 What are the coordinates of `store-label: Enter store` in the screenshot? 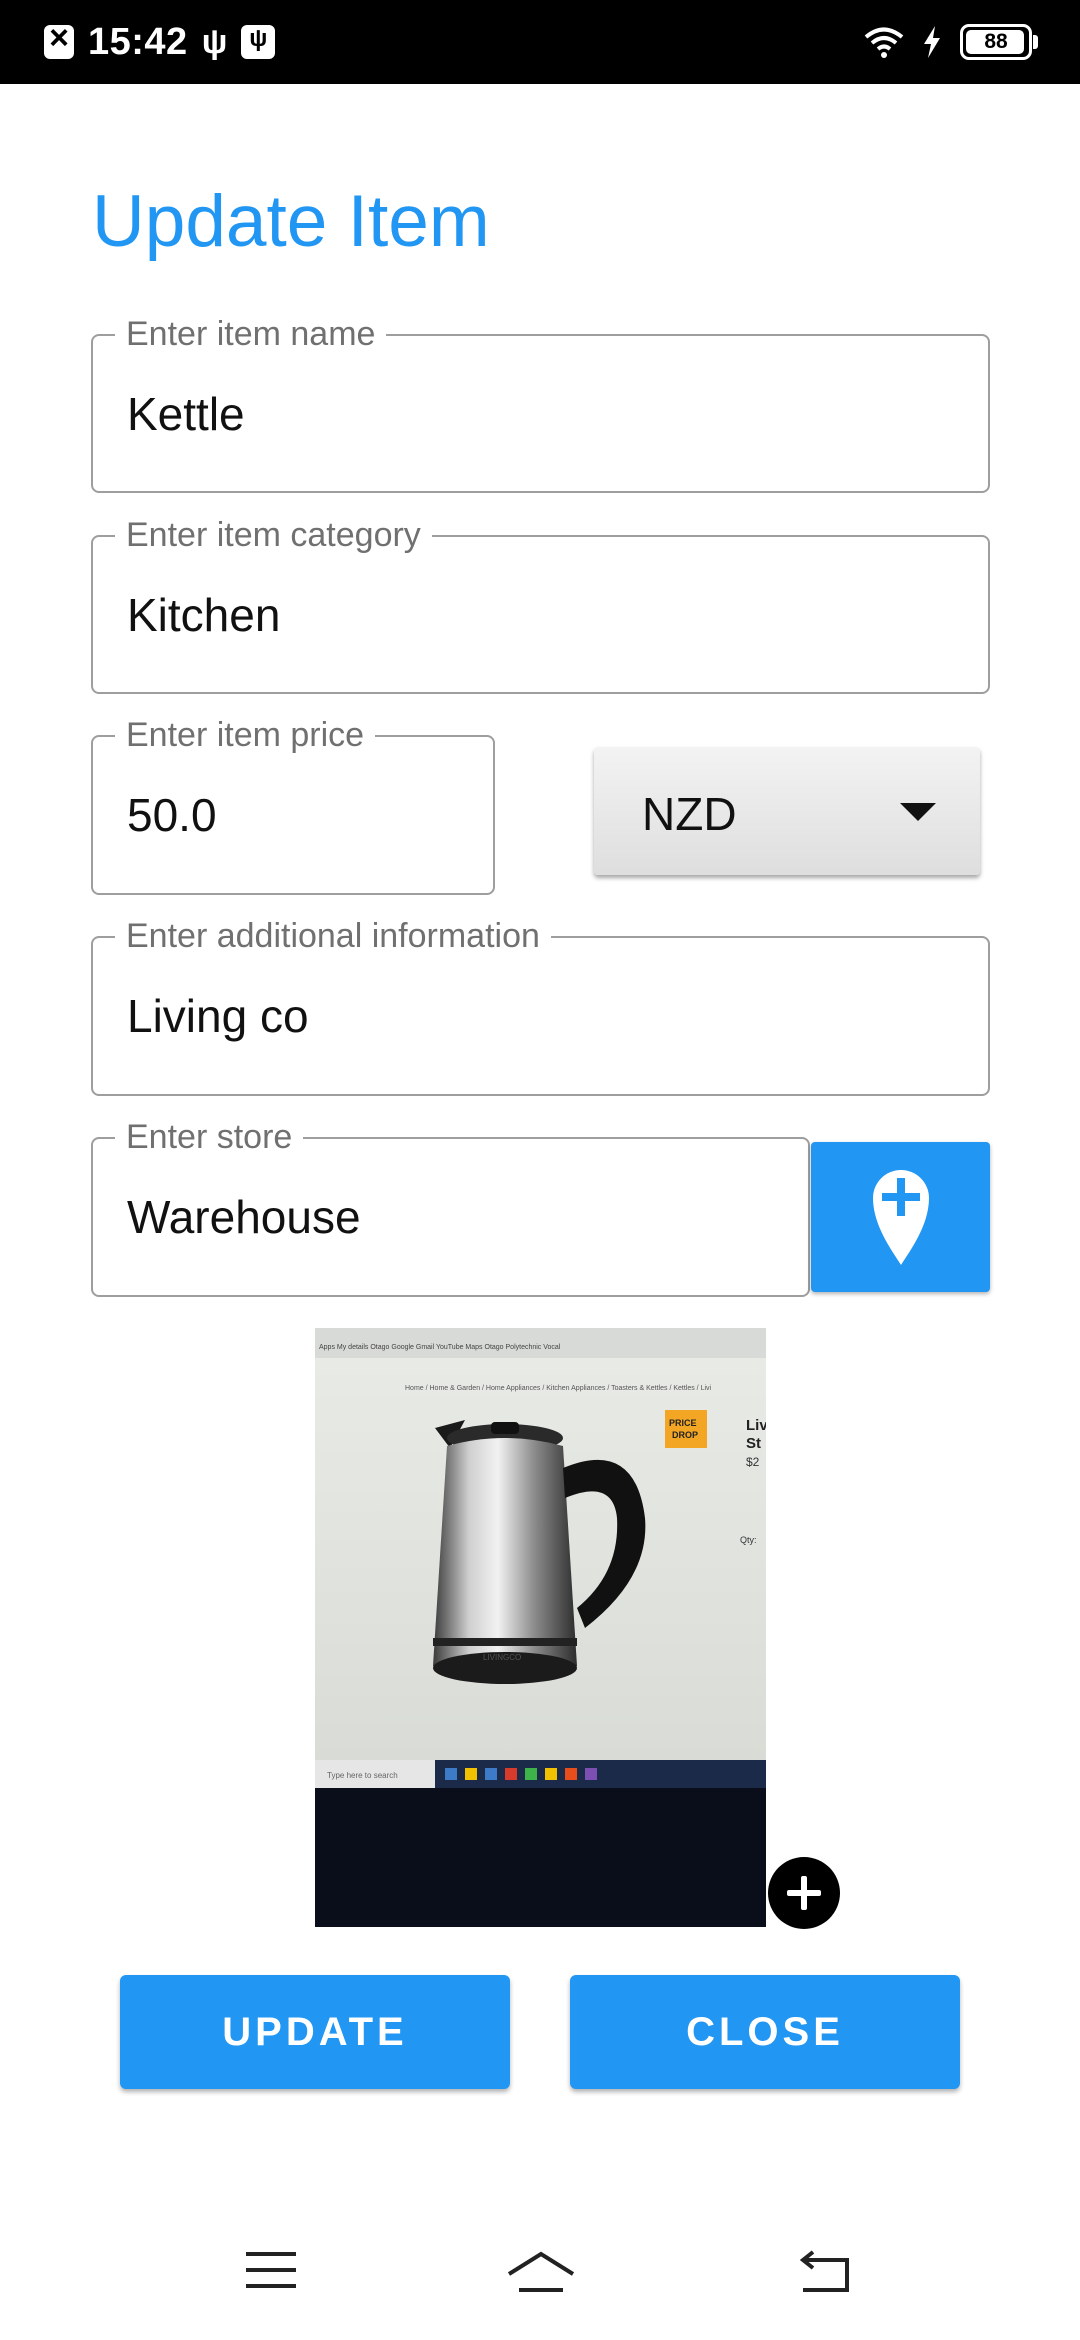 It's located at (209, 1137).